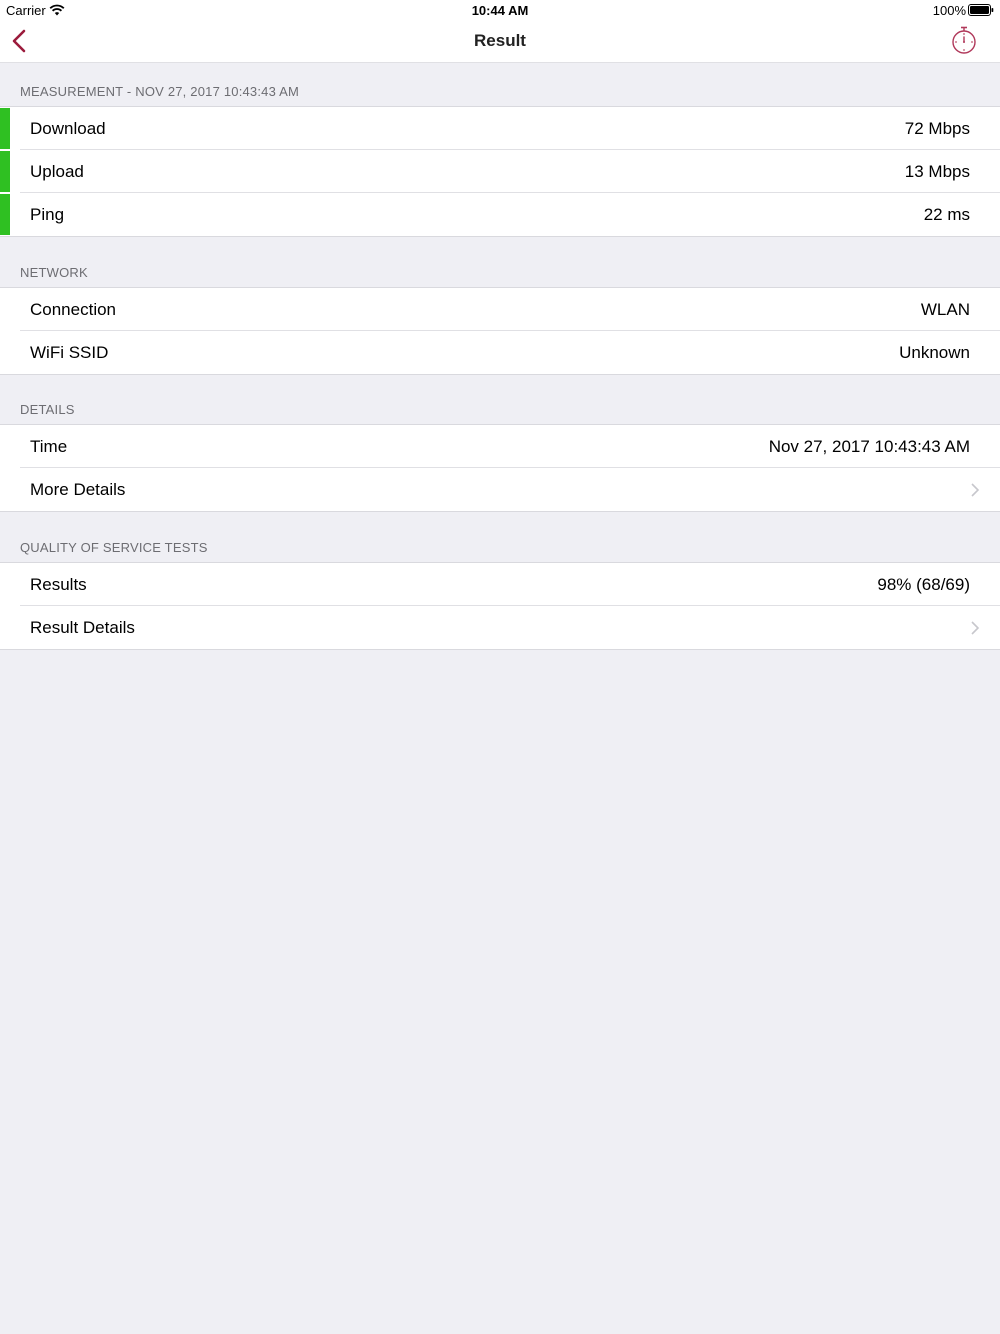  I want to click on row-value: 98% (68/69), so click(923, 584).